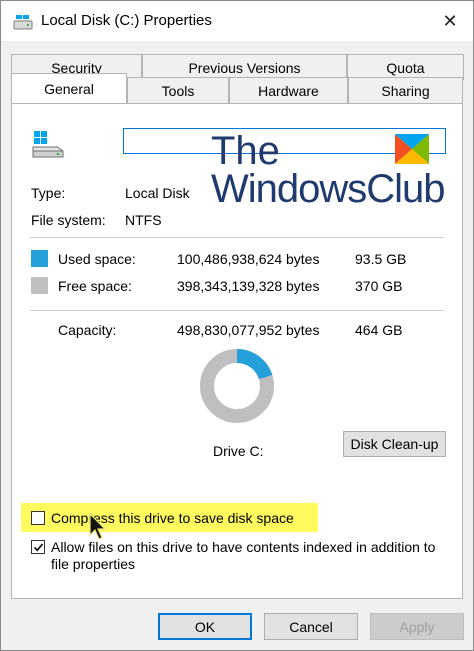 Image resolution: width=474 pixels, height=651 pixels. What do you see at coordinates (248, 330) in the screenshot?
I see `capacity-bytes: 498,830,077,952 bytes` at bounding box center [248, 330].